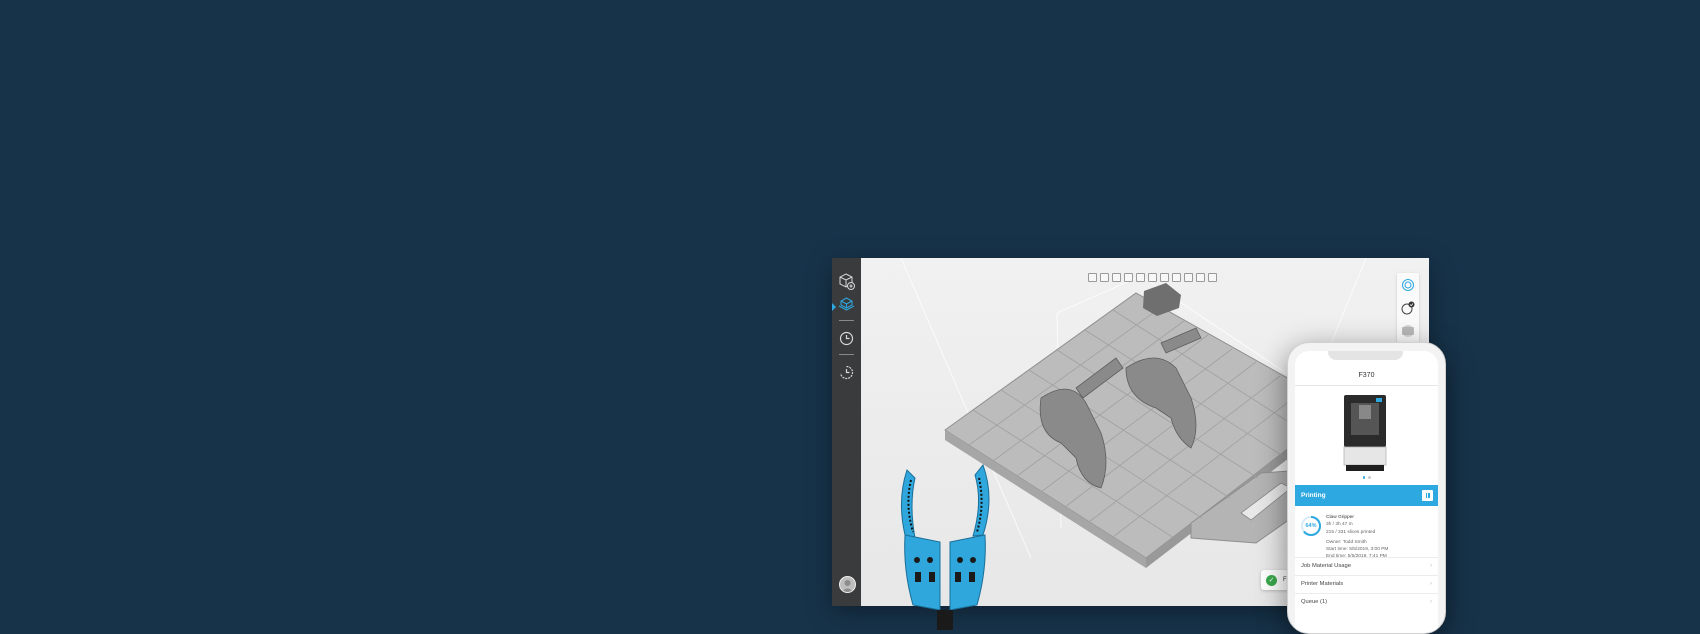  What do you see at coordinates (1313, 495) in the screenshot?
I see `status-label: Printing` at bounding box center [1313, 495].